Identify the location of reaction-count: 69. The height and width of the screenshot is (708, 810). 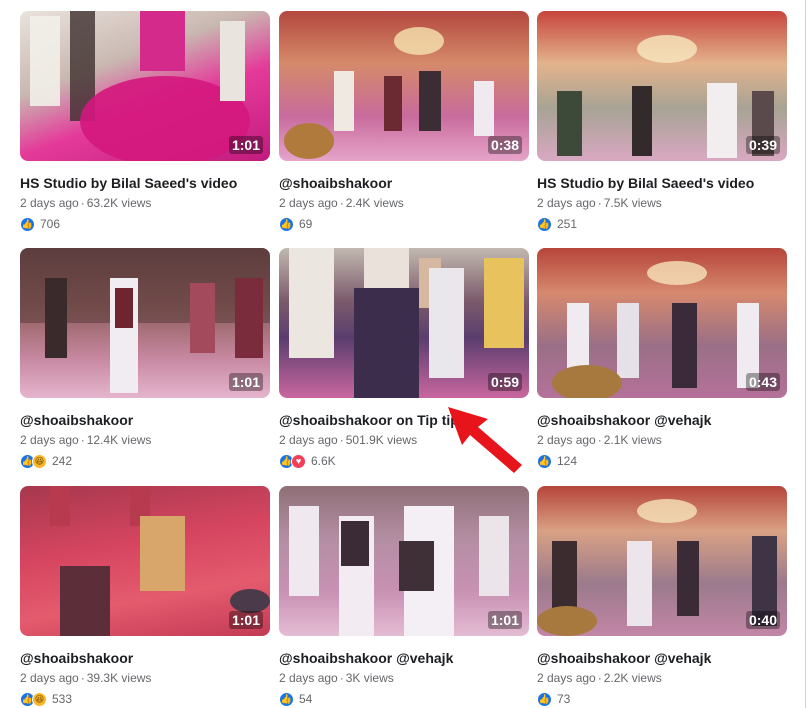
(306, 224).